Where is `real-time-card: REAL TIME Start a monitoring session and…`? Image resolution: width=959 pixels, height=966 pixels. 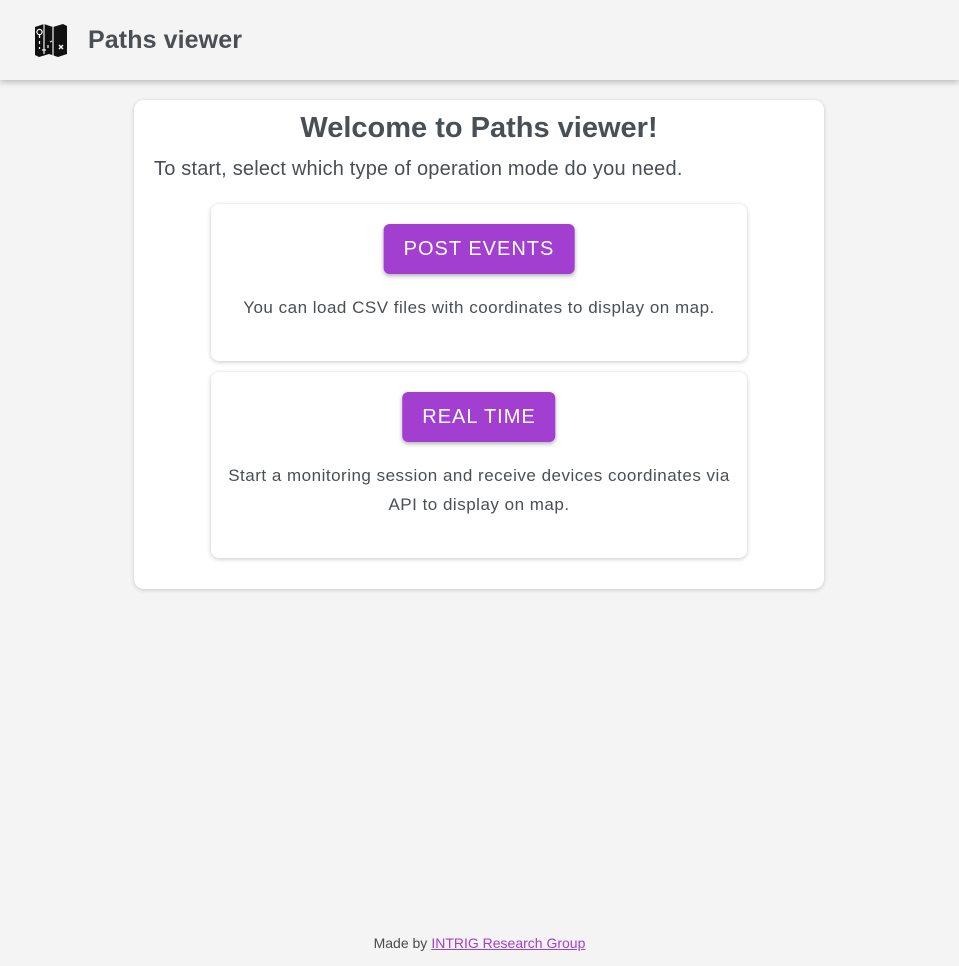 real-time-card: REAL TIME Start a monitoring session and… is located at coordinates (479, 465).